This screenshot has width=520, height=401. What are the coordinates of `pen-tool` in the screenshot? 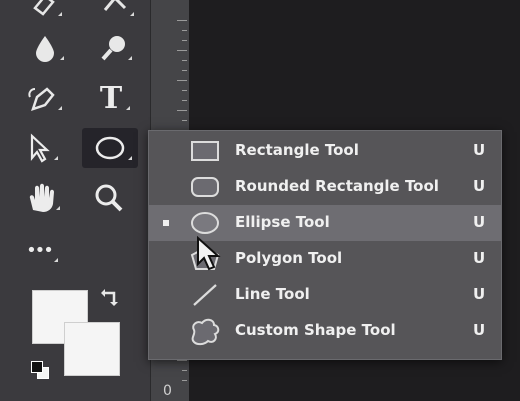 It's located at (43, 98).